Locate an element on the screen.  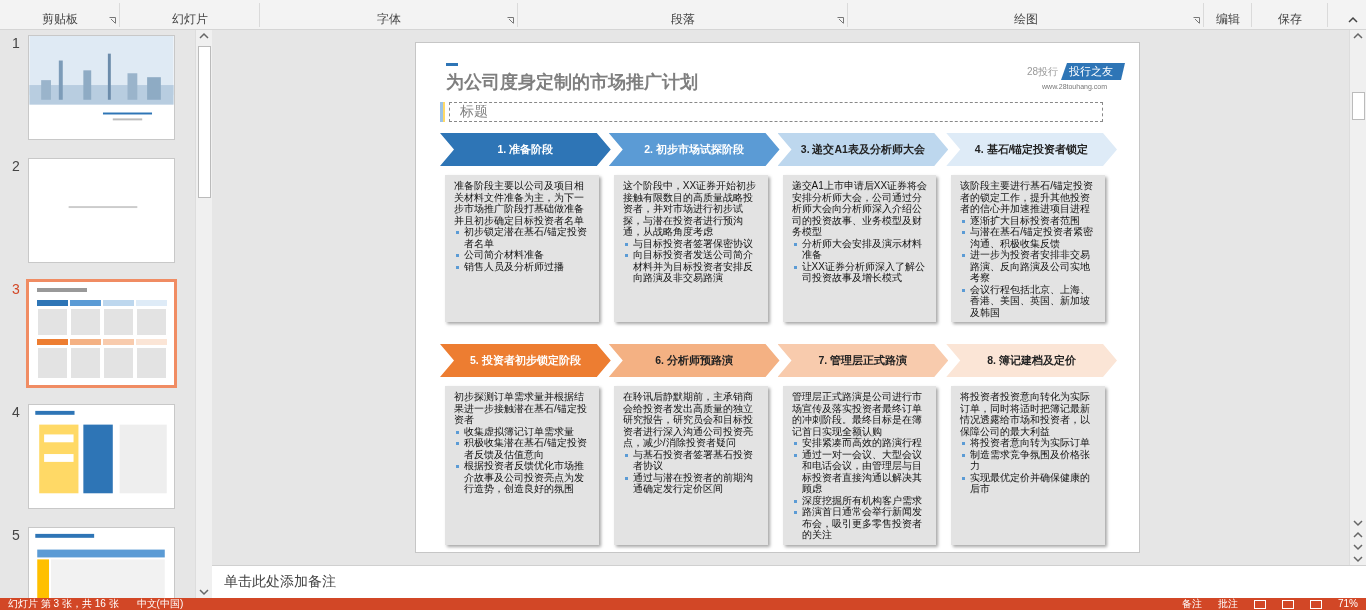
notes-button: 备注 is located at coordinates (1192, 604).